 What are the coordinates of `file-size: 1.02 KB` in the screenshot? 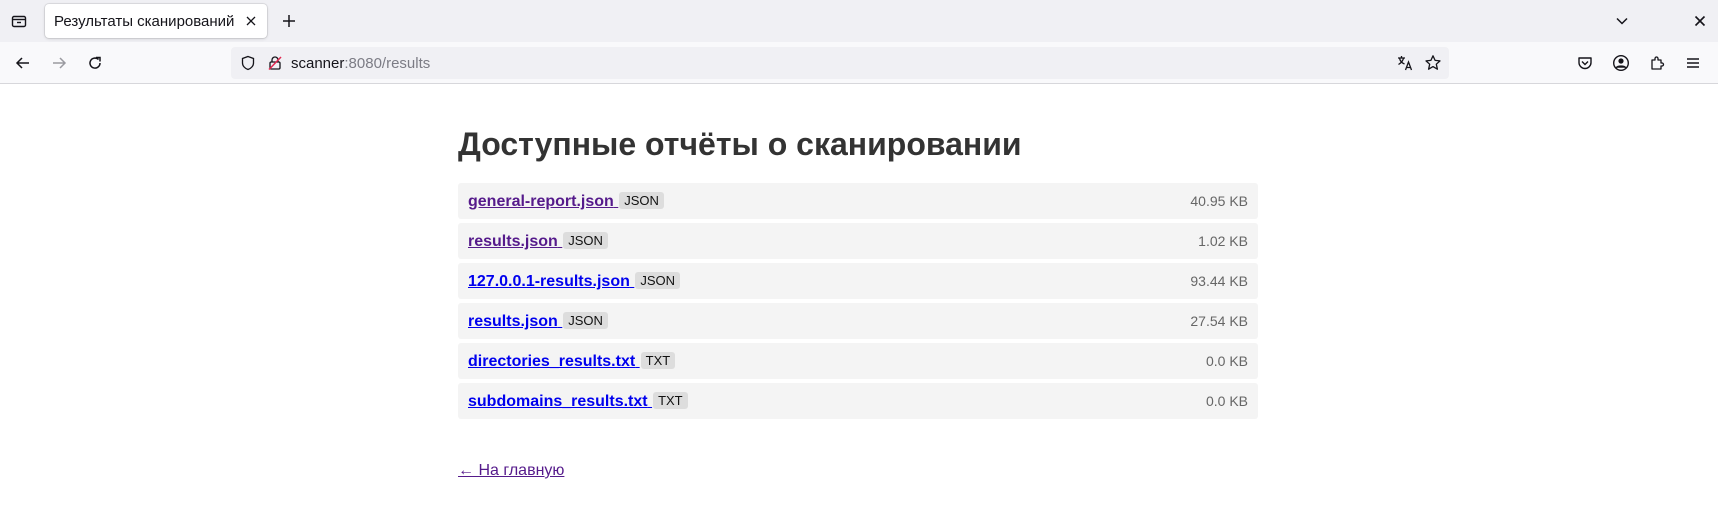 It's located at (1223, 241).